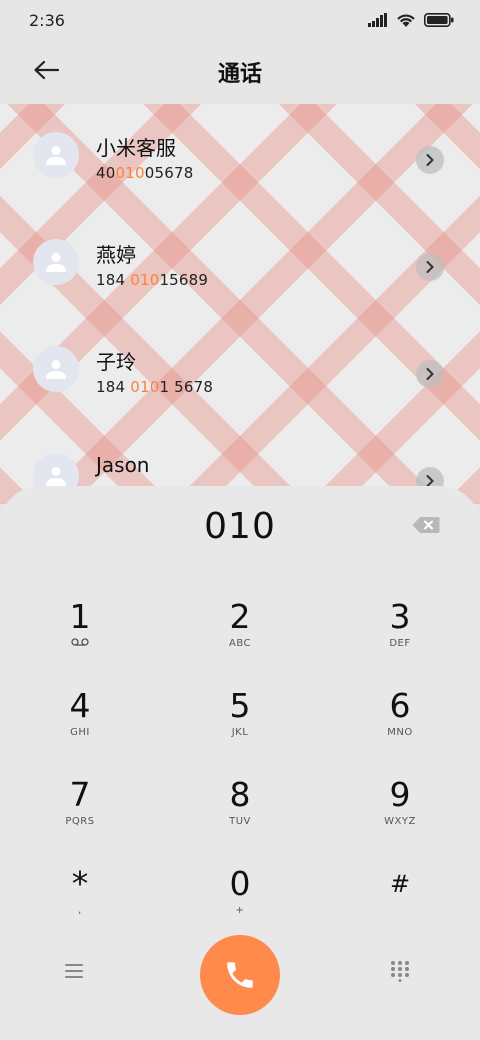  I want to click on key-1: 1, so click(80, 638).